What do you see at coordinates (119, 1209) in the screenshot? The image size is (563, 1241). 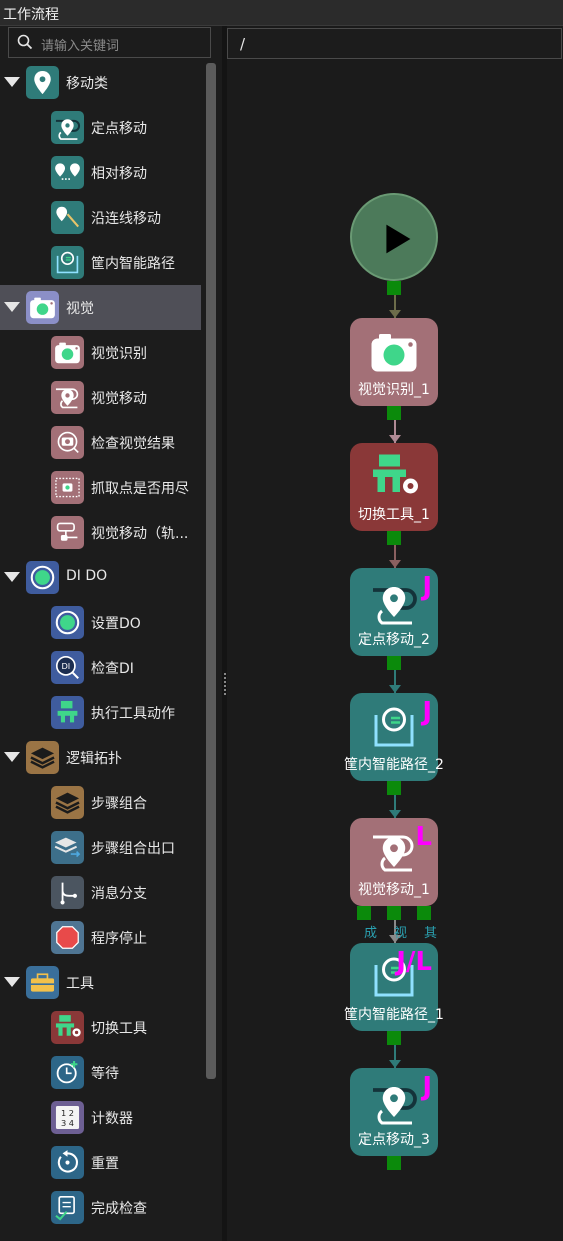 I see `sidebar-item-label: 完成检查` at bounding box center [119, 1209].